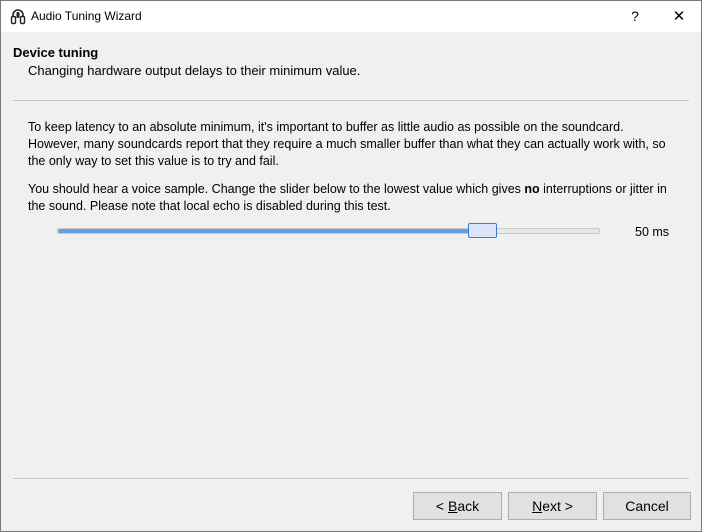 This screenshot has height=532, width=702. What do you see at coordinates (679, 16) in the screenshot?
I see `close-button: ✕` at bounding box center [679, 16].